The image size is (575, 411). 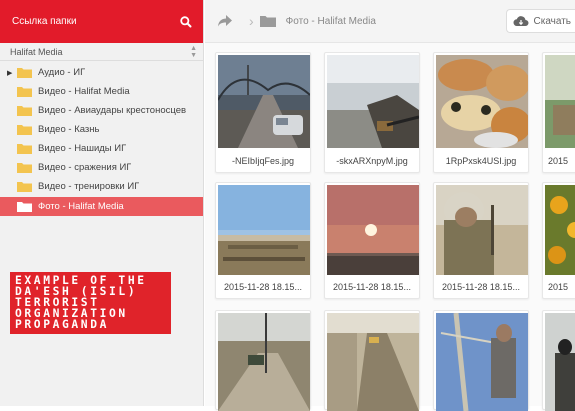 What do you see at coordinates (251, 21) in the screenshot?
I see `chevron-right-icon: ›` at bounding box center [251, 21].